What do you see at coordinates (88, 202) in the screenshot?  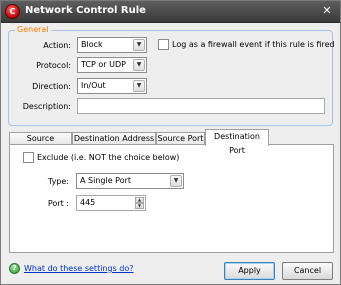 I see `port-value: 445` at bounding box center [88, 202].